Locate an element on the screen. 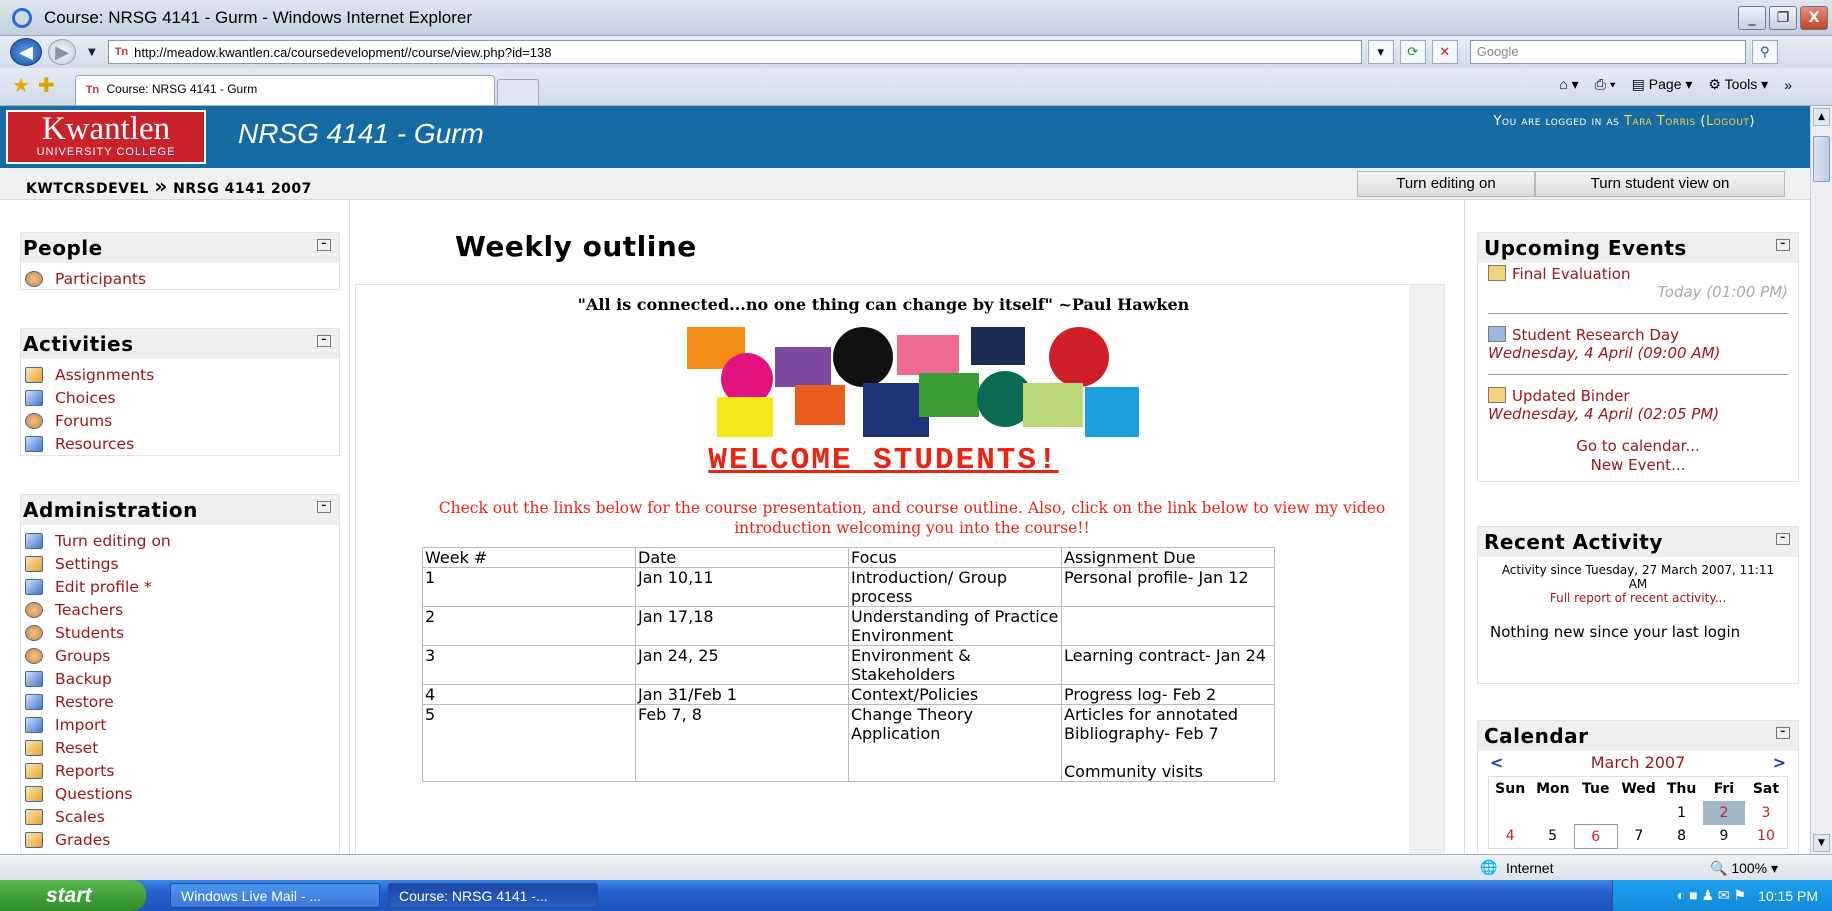 The width and height of the screenshot is (1832, 911). forward-button: ▶ is located at coordinates (62, 52).